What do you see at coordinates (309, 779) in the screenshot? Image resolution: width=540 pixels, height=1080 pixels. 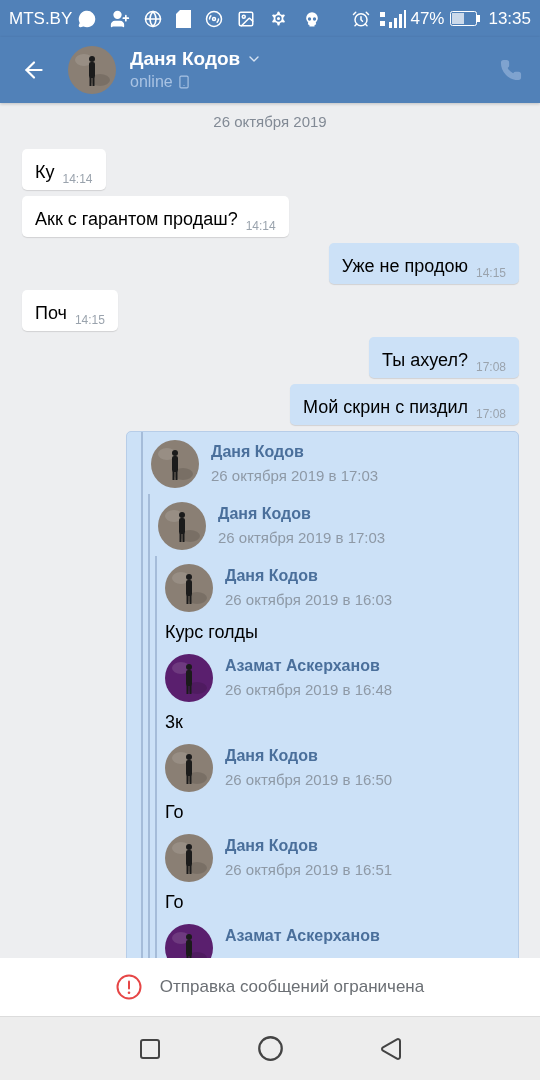 I see `forward-date: 26 октября 2019 в 16:50` at bounding box center [309, 779].